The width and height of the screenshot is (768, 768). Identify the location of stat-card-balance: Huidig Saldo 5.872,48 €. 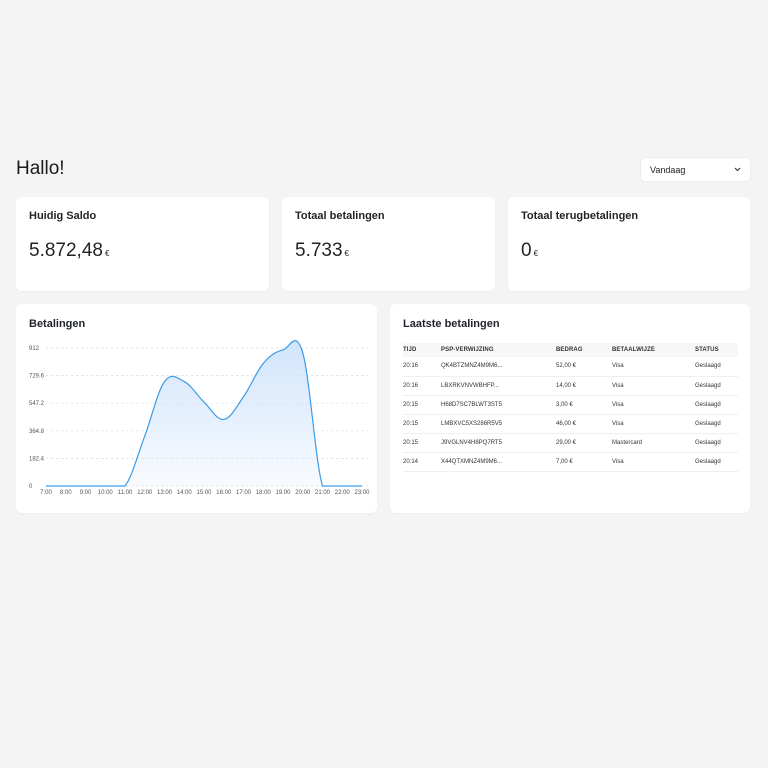
(142, 244).